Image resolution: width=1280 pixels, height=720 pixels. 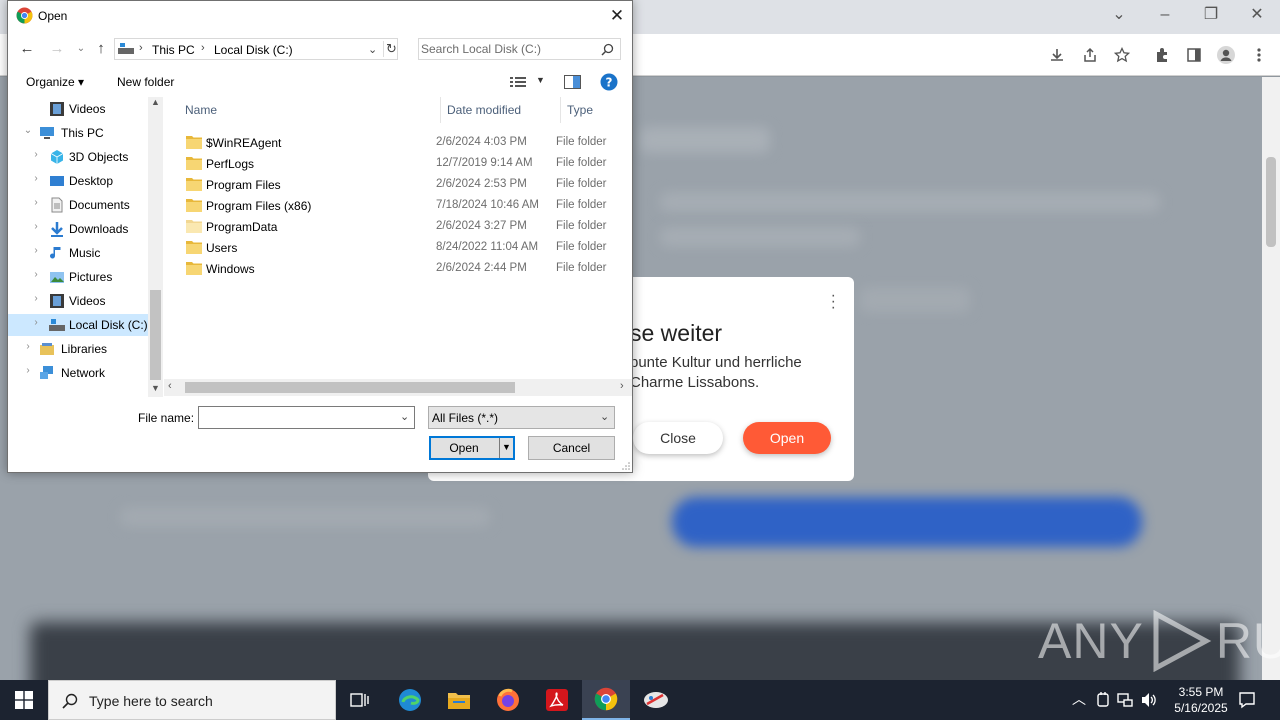 What do you see at coordinates (1201, 700) in the screenshot?
I see `clock: 3:55 PM 5/16/2025` at bounding box center [1201, 700].